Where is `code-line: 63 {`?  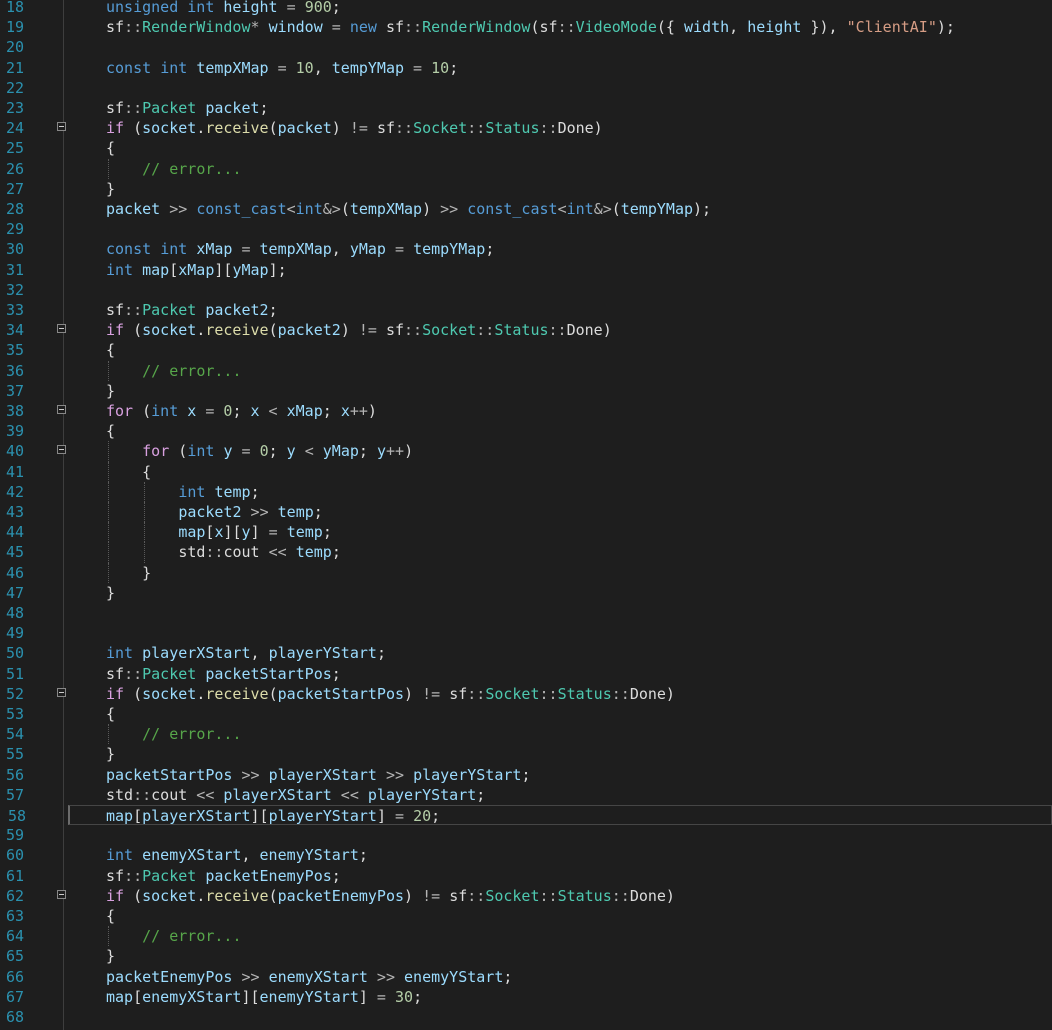 code-line: 63 { is located at coordinates (526, 916).